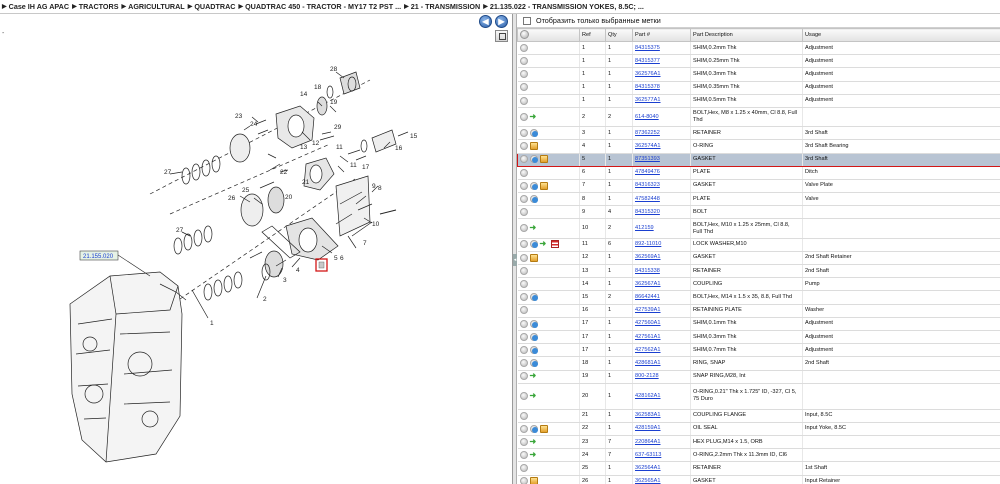 This screenshot has height=484, width=1000. Describe the element at coordinates (901, 35) in the screenshot. I see `header-usage: Usage` at that location.